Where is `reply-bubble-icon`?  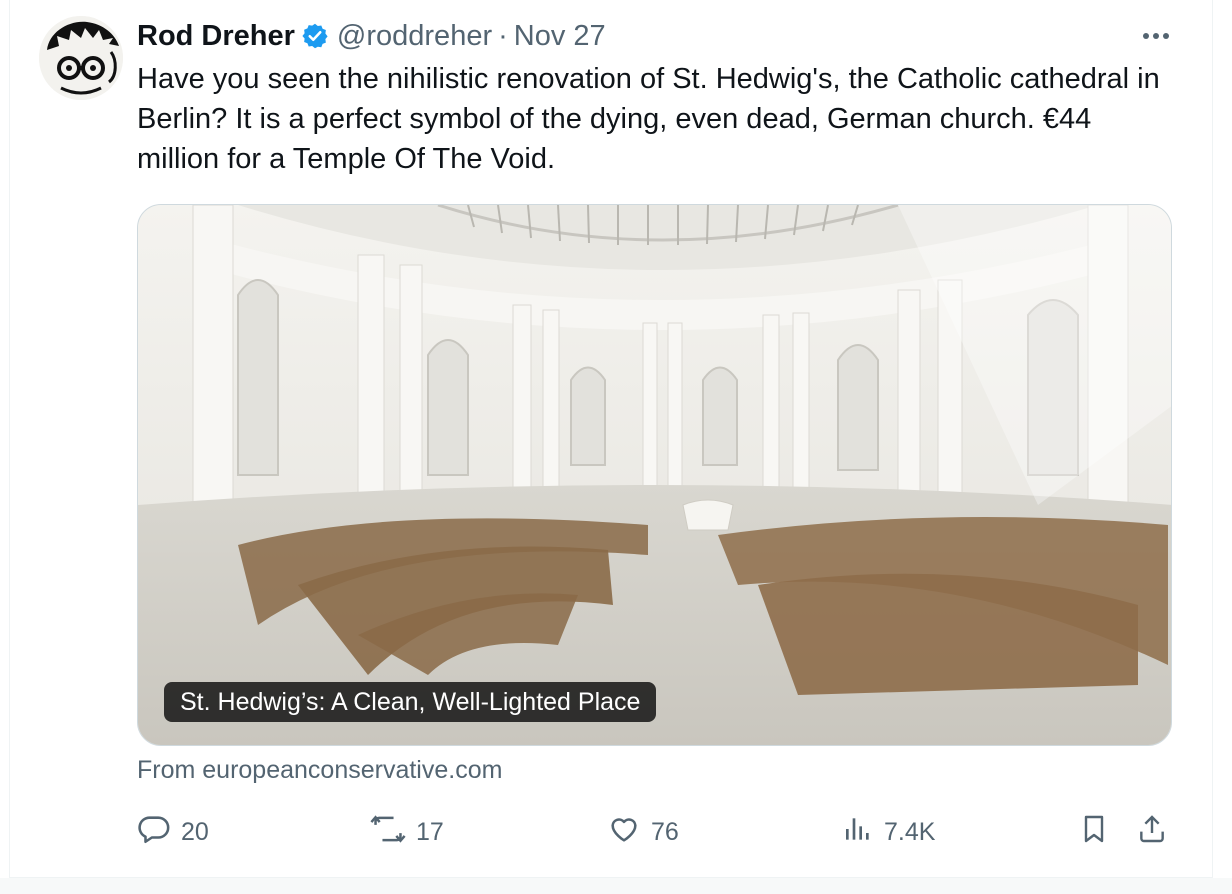 reply-bubble-icon is located at coordinates (154, 832).